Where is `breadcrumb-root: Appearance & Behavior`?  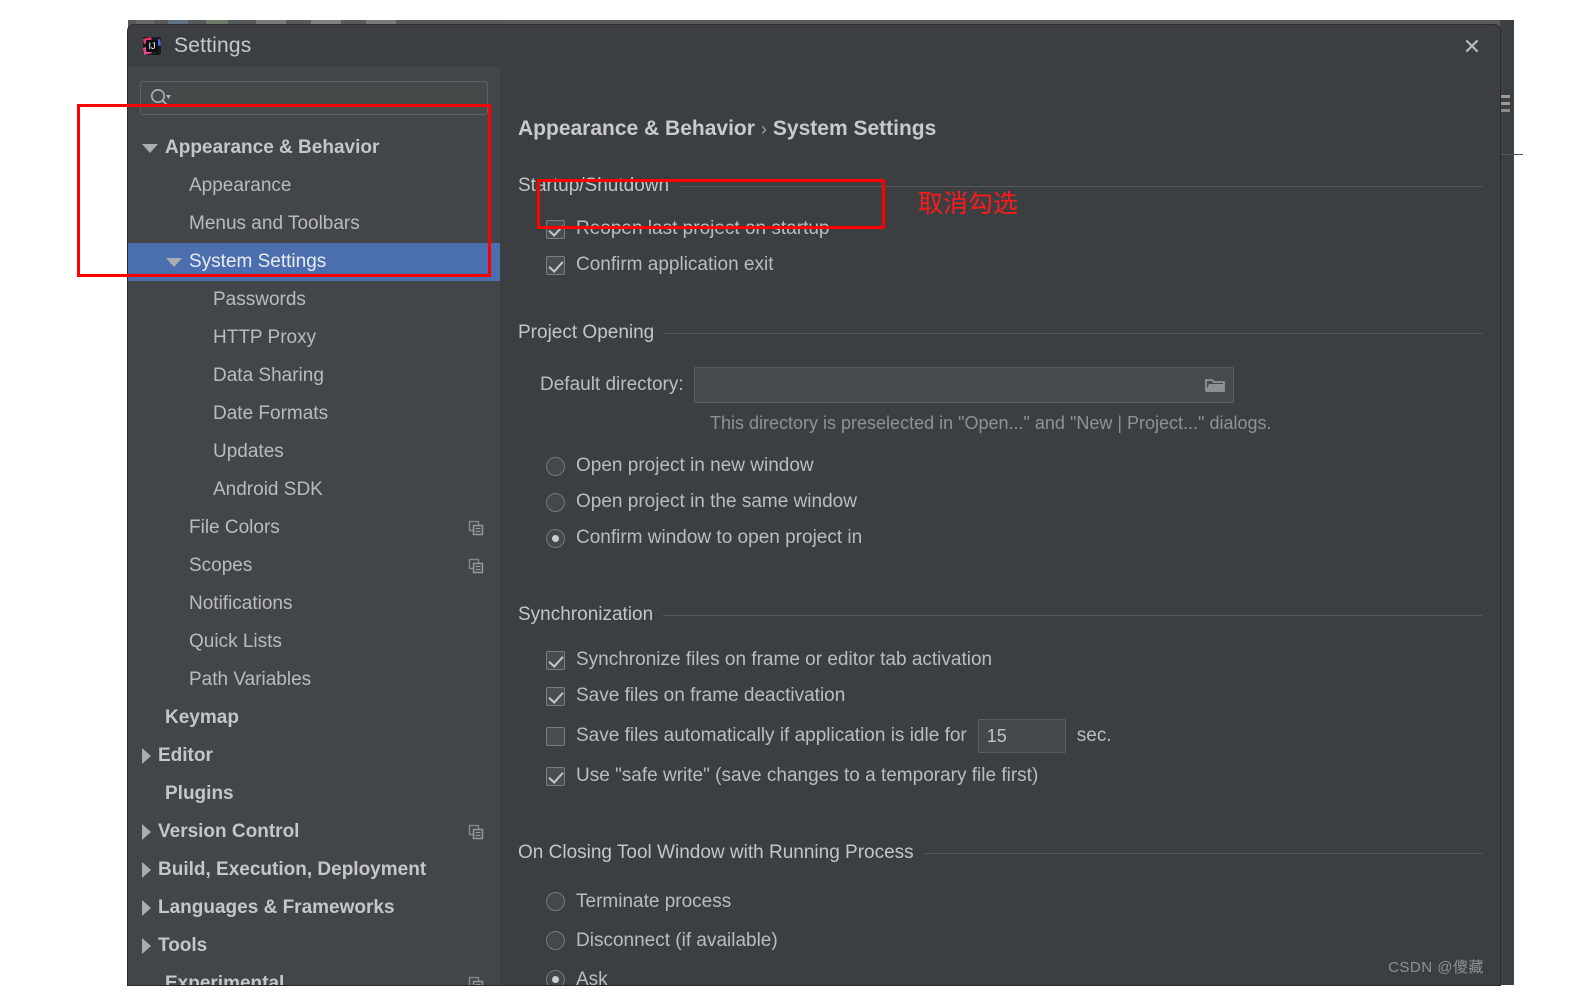
breadcrumb-root: Appearance & Behavior is located at coordinates (636, 128).